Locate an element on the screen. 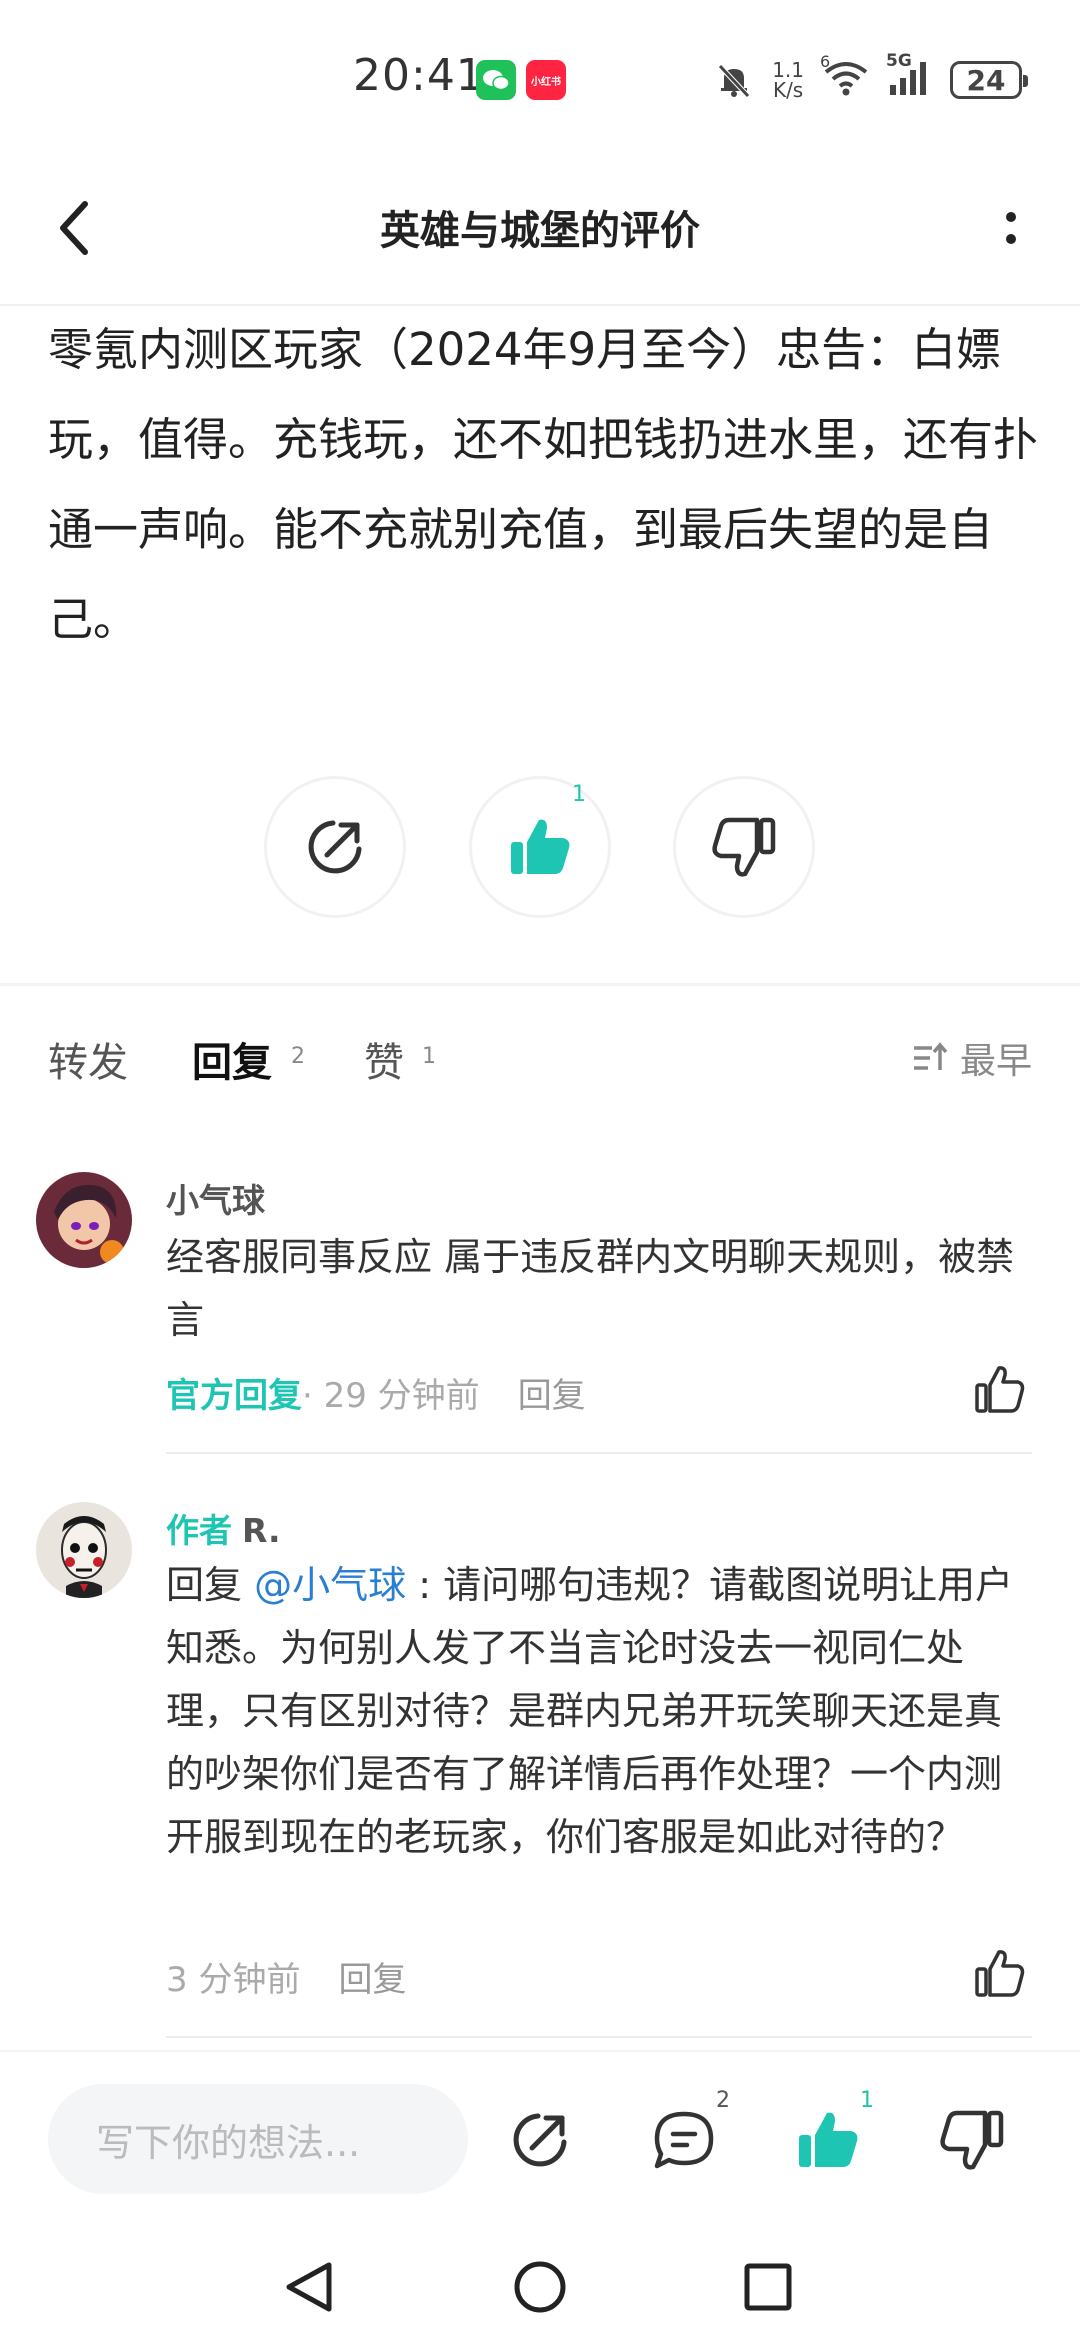 The height and width of the screenshot is (2340, 1080). battery-icon: 24 is located at coordinates (989, 80).